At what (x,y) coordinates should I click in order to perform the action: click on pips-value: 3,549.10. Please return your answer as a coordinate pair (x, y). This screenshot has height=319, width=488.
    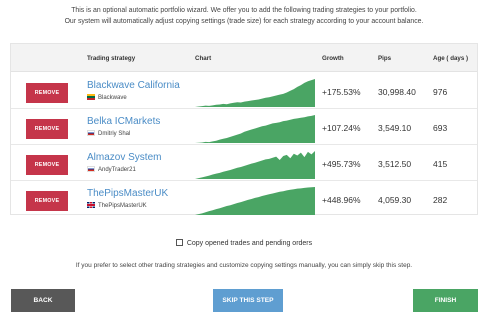
    Looking at the image, I should click on (395, 128).